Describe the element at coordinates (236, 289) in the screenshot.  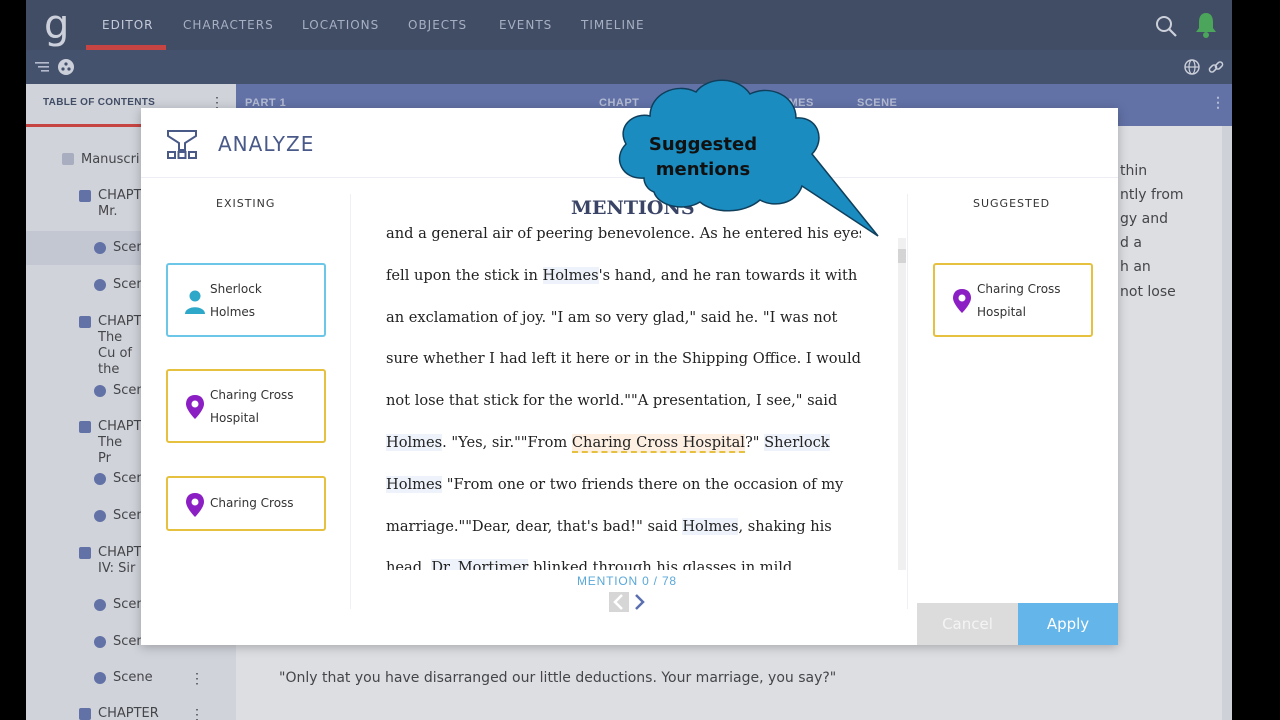
I see `card-name-line: Sherlock` at that location.